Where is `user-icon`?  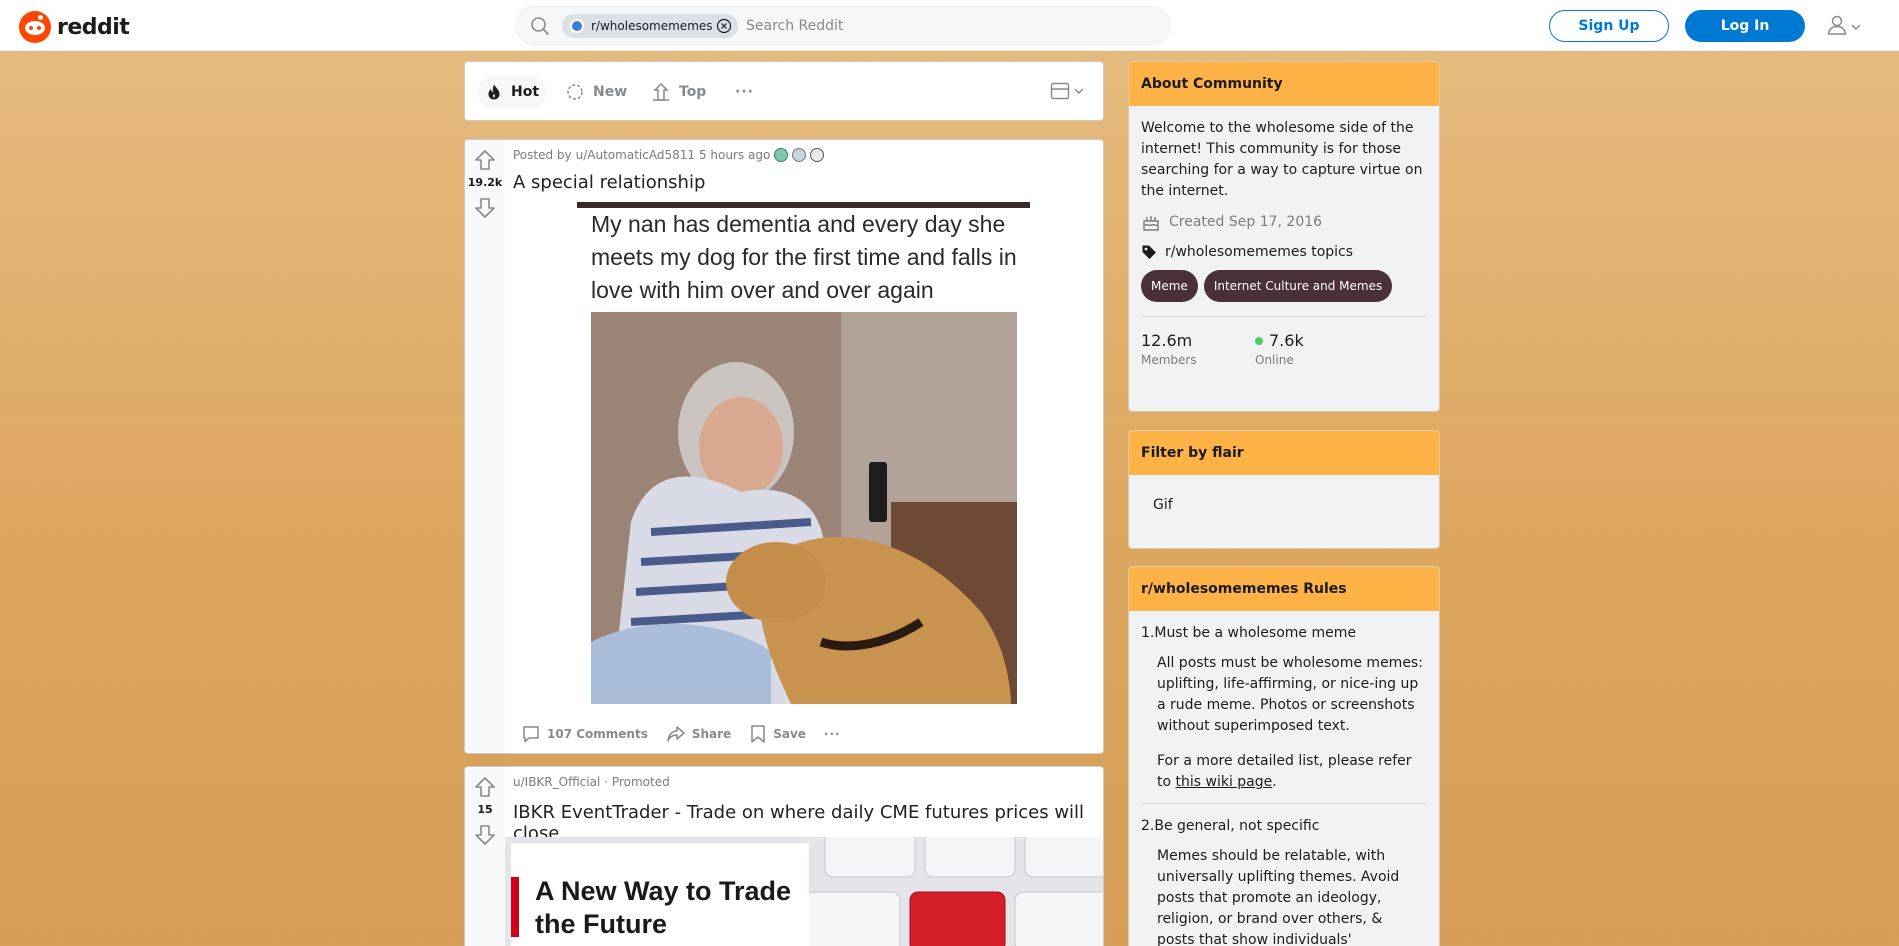 user-icon is located at coordinates (1837, 27).